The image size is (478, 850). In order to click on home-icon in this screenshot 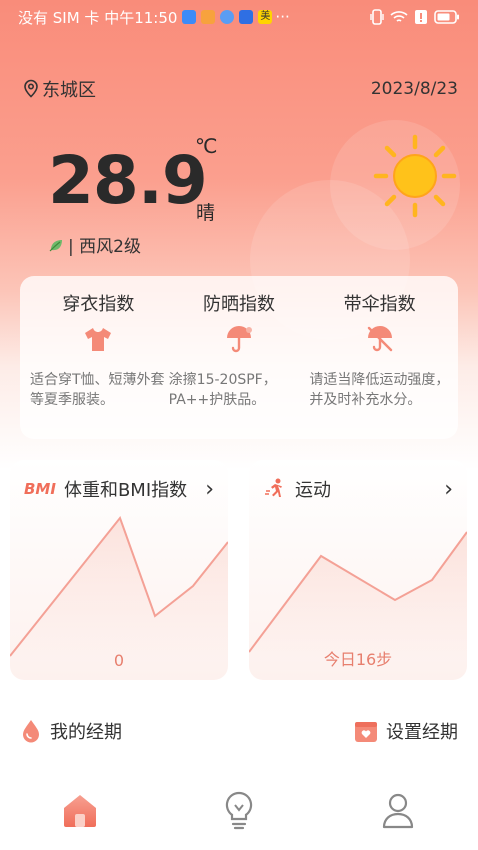, I will do `click(79, 811)`.